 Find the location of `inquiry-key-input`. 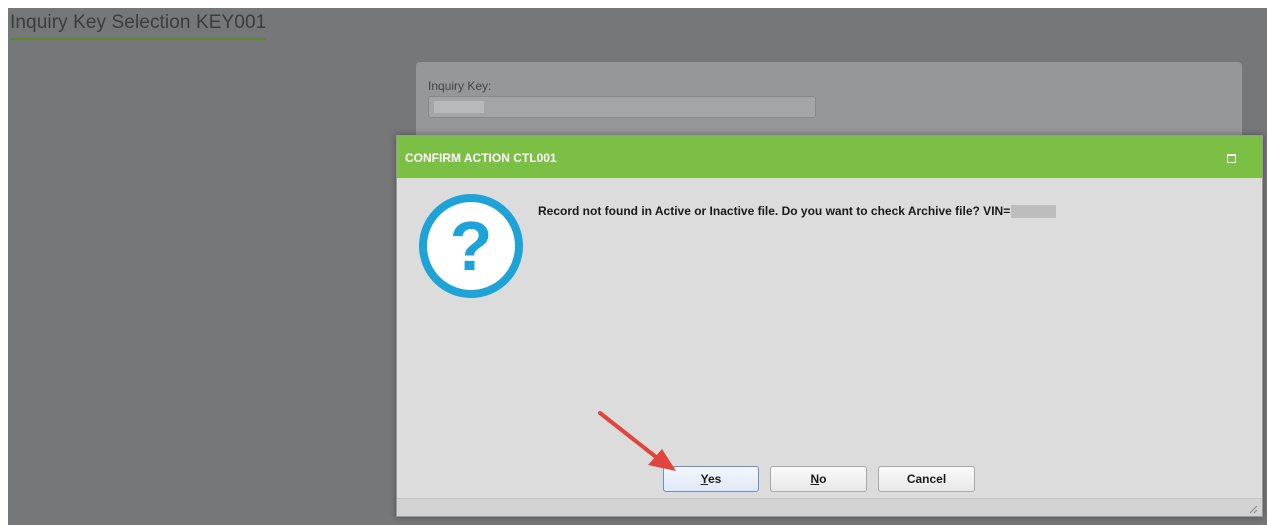

inquiry-key-input is located at coordinates (622, 107).